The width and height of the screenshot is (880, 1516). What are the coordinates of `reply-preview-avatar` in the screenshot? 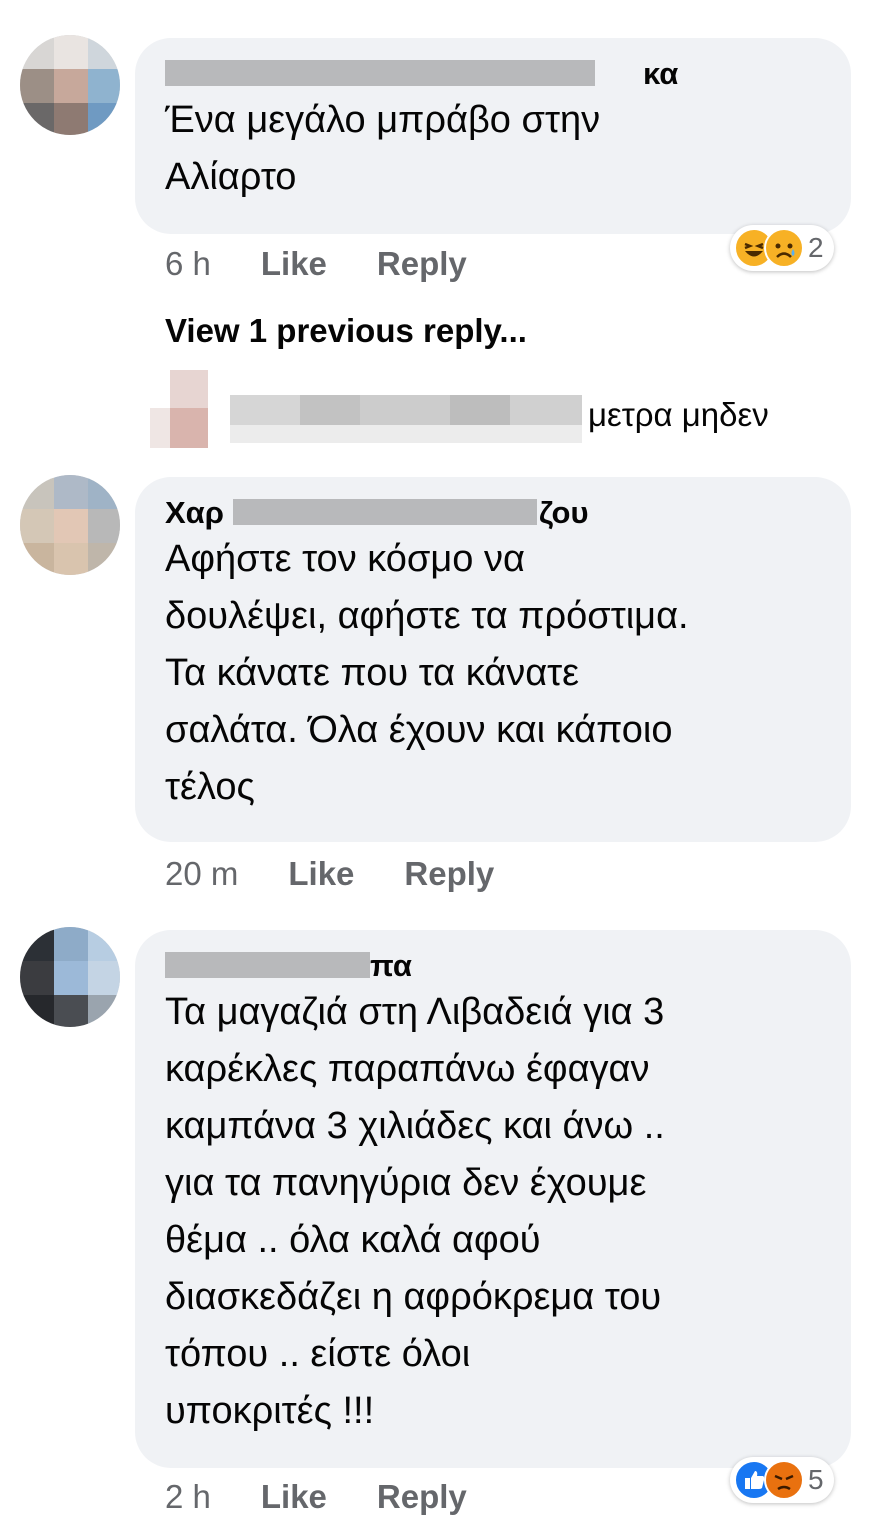 It's located at (190, 409).